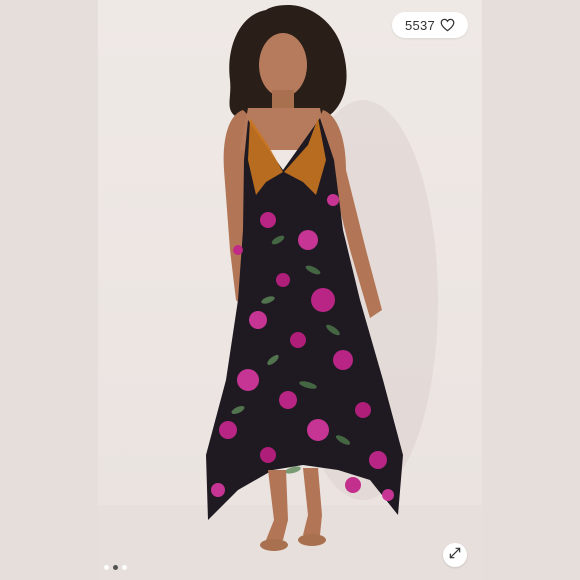 This screenshot has width=580, height=580. I want to click on like-count: 5537, so click(420, 25).